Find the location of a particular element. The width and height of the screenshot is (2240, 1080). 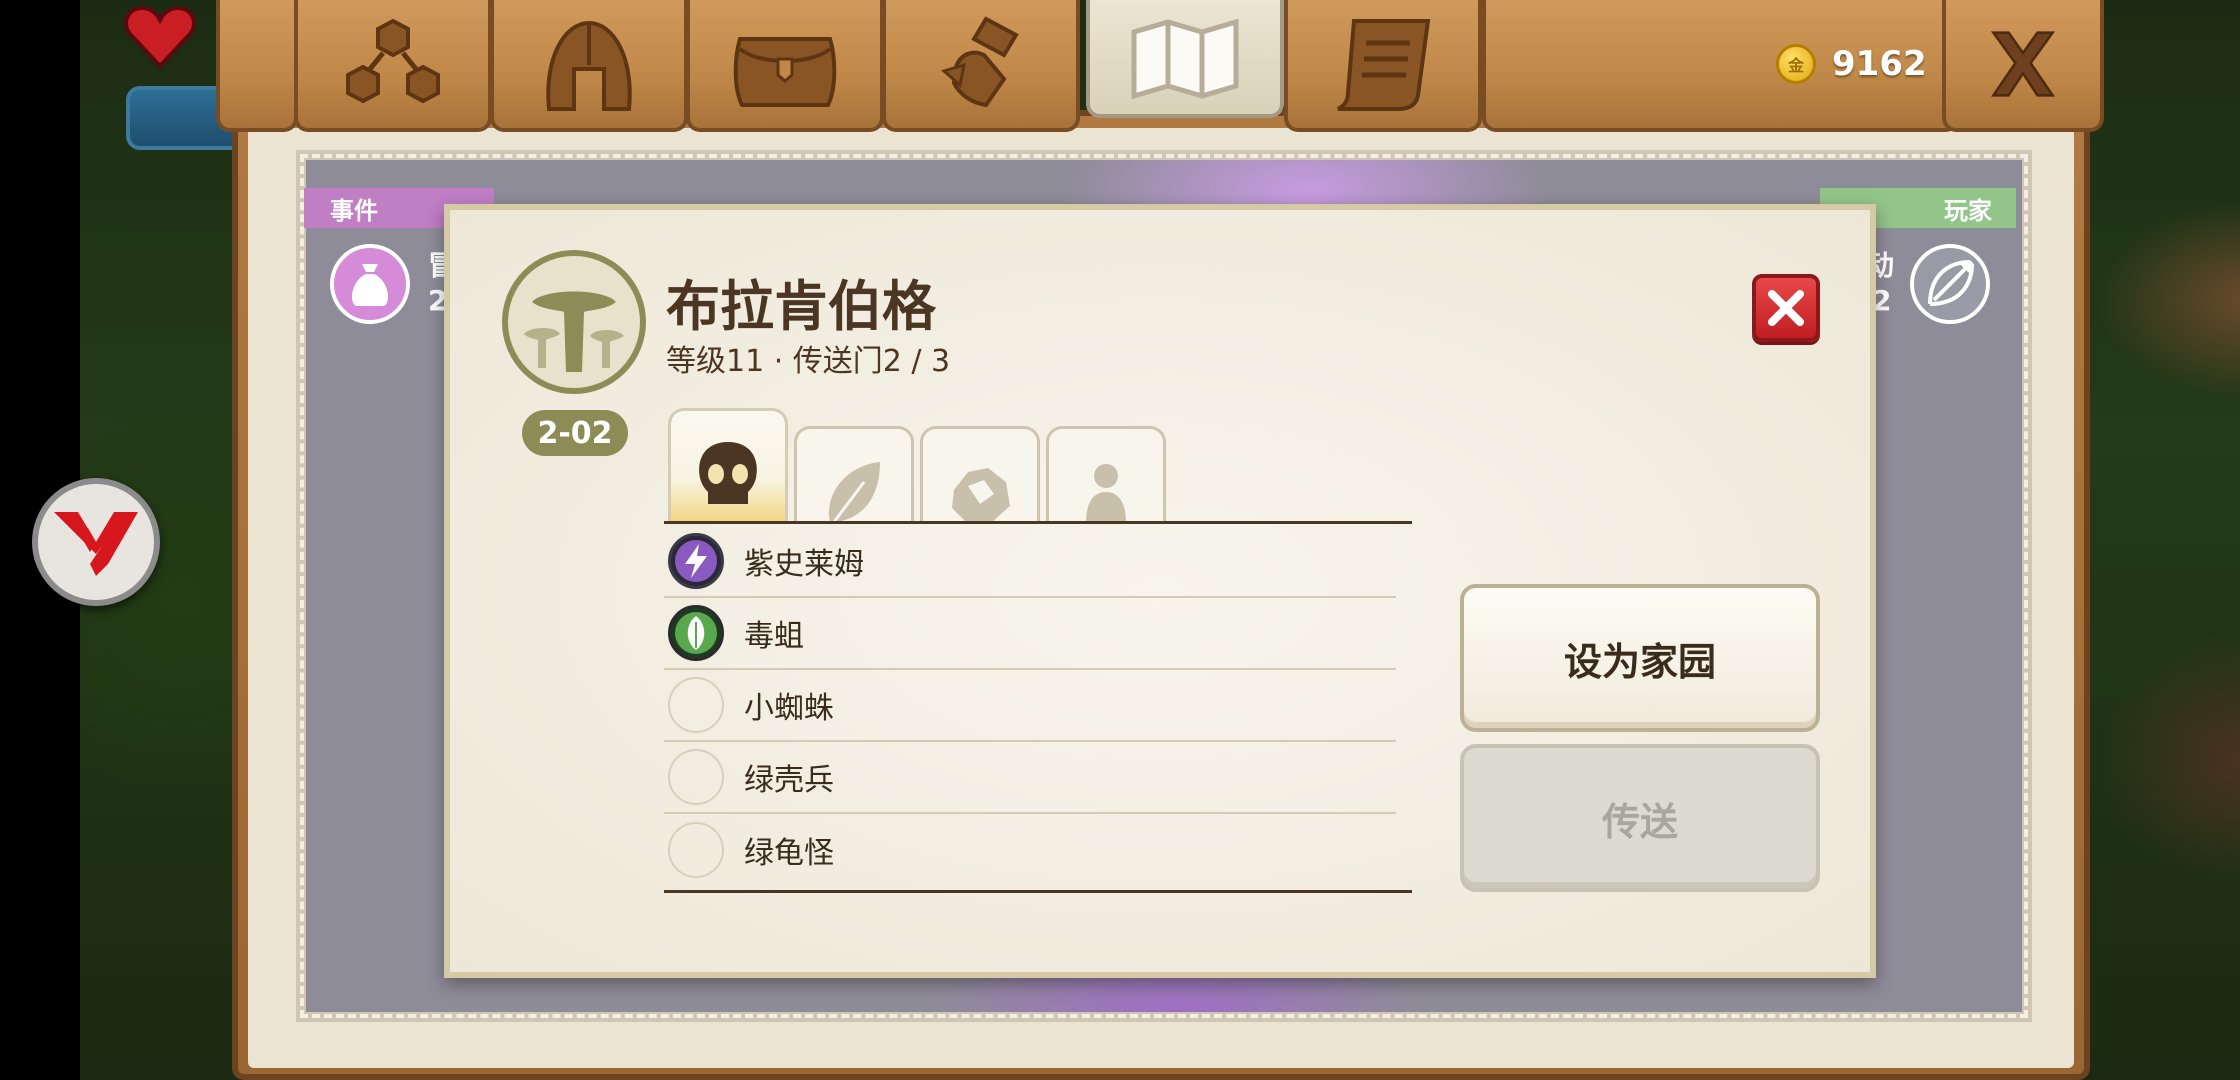

health-hearts is located at coordinates (160, 37).